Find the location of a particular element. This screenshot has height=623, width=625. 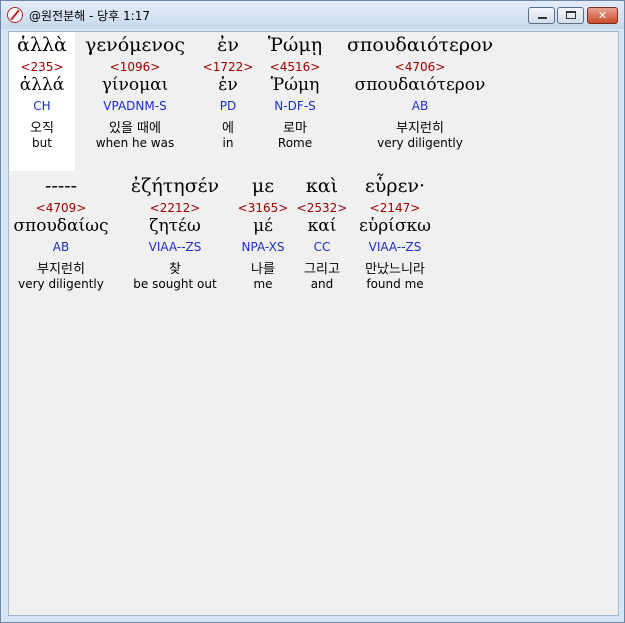

word-block: με <3165> μέ NPA-XS 나를 me is located at coordinates (263, 240).